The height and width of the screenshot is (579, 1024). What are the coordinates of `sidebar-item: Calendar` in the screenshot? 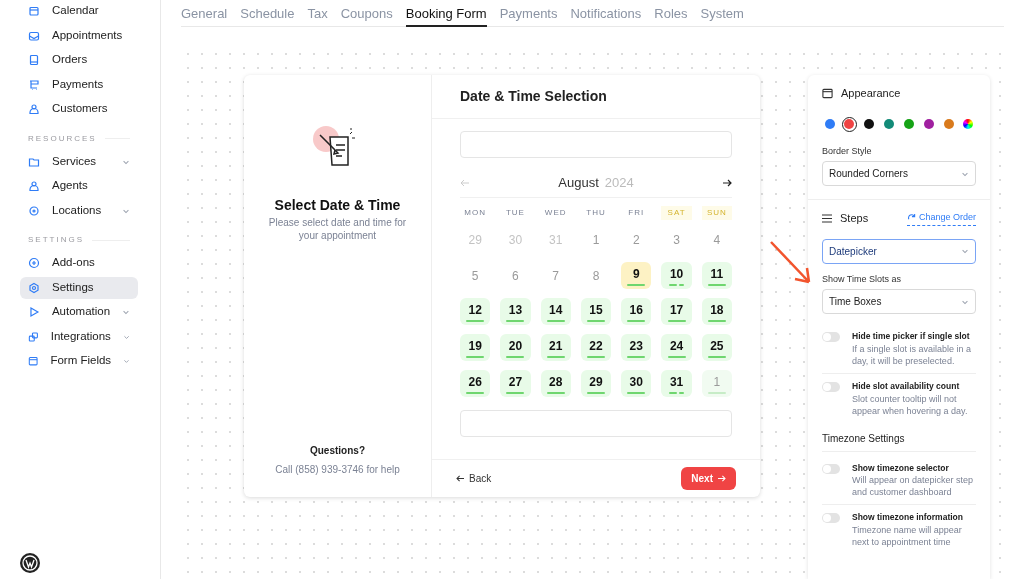 It's located at (79, 11).